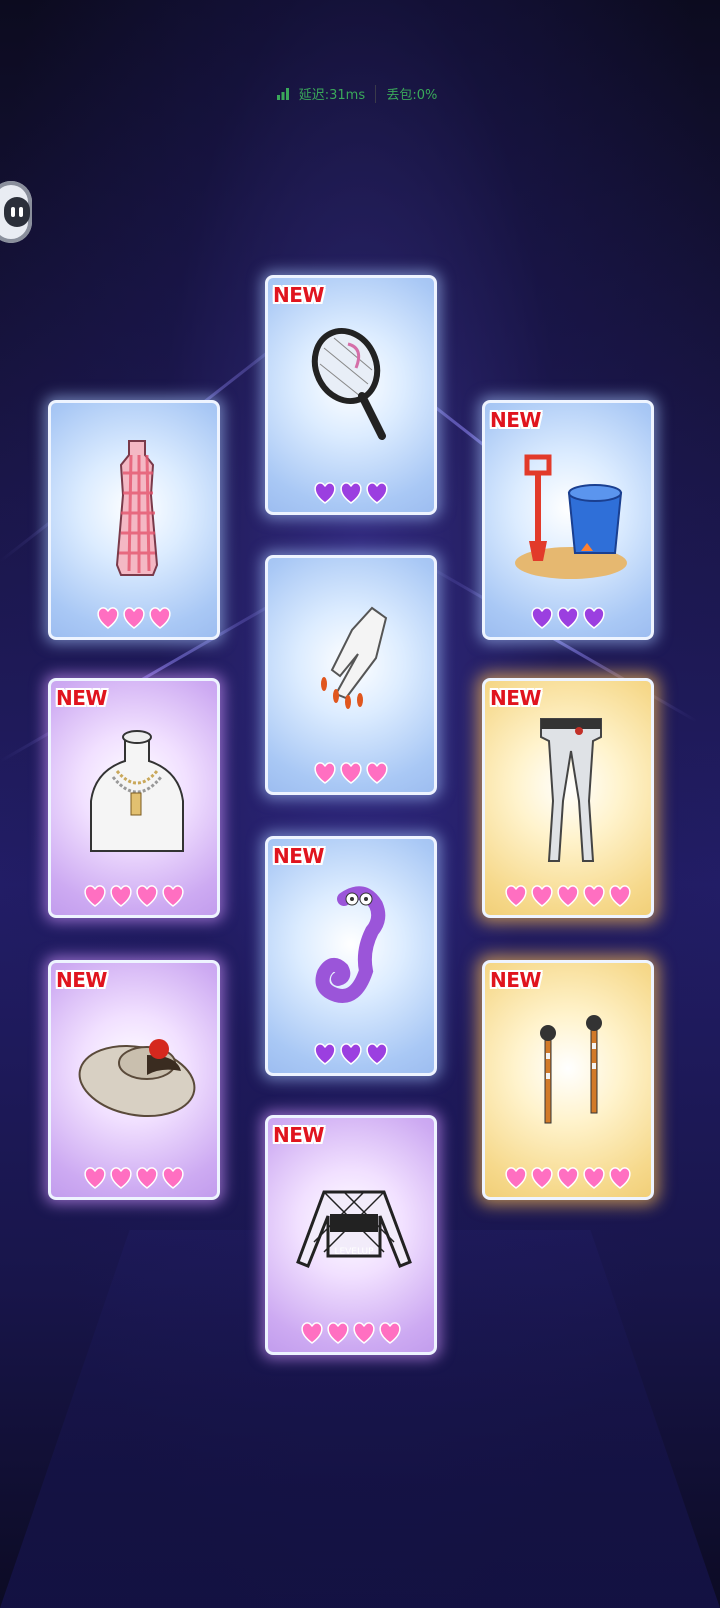 This screenshot has width=720, height=1608. I want to click on latency-text: 延迟:31ms, so click(332, 95).